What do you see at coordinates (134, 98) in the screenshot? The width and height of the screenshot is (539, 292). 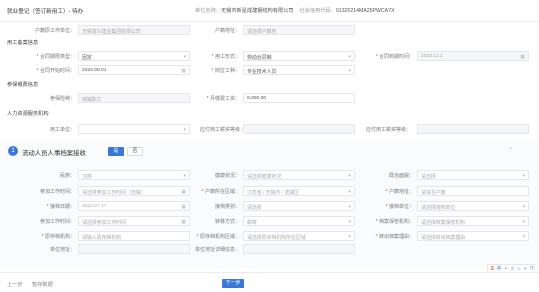 I see `insurance-type-input: 城镇职工` at bounding box center [134, 98].